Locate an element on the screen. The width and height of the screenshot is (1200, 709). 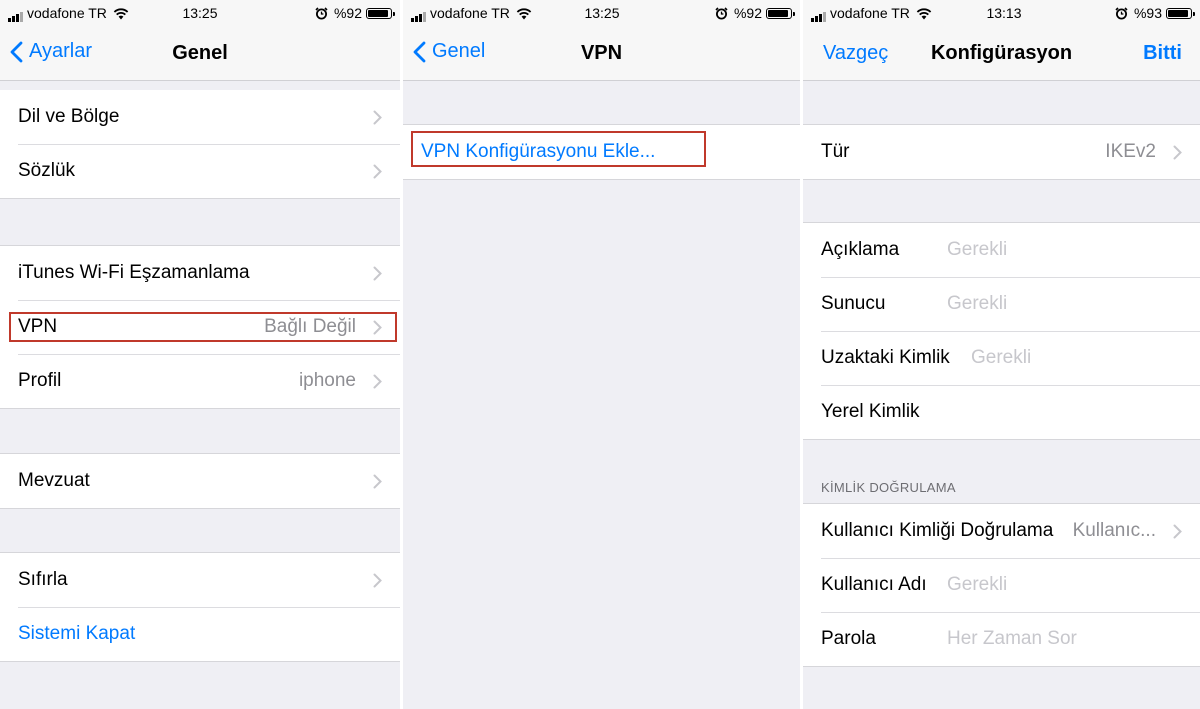
page-title: Konfigürasyon is located at coordinates (1001, 53).